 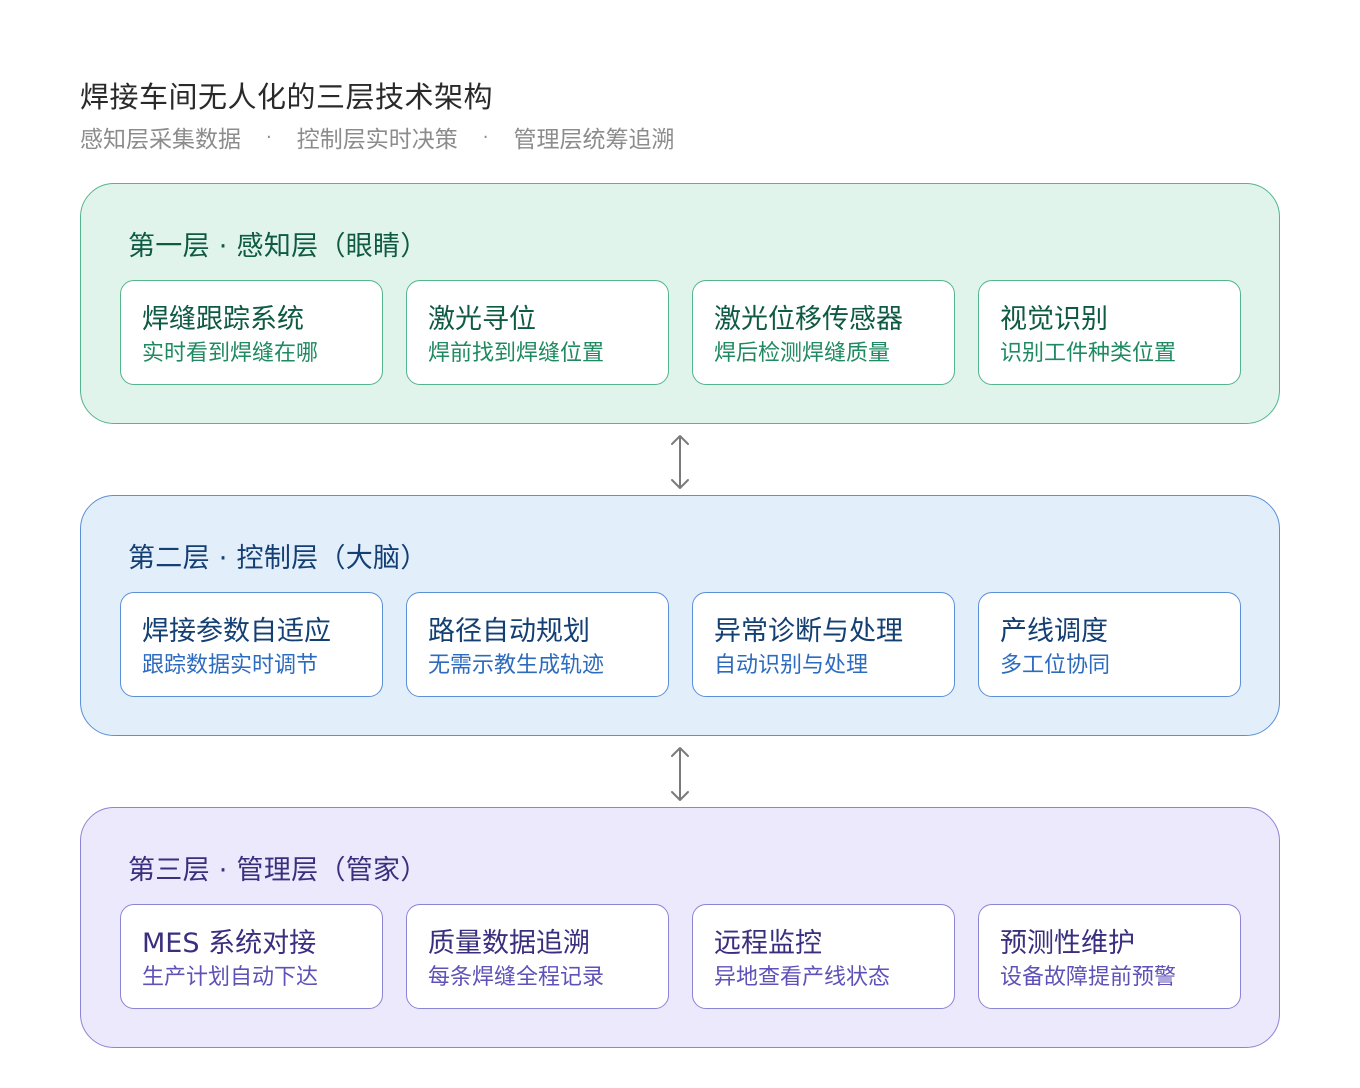 I want to click on card-title: MES 系统对接, so click(x=229, y=943).